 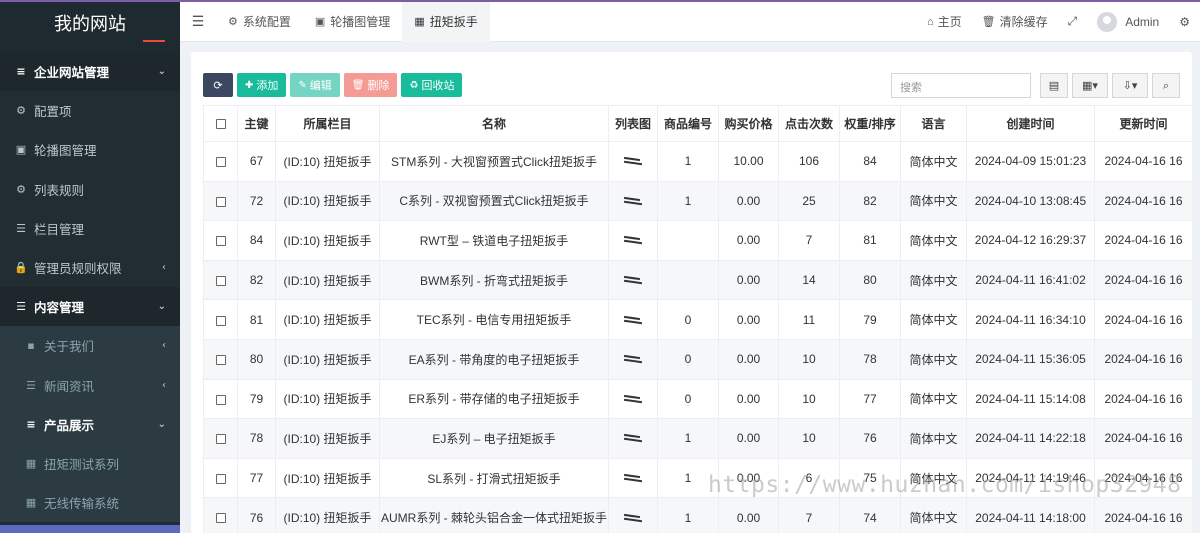 What do you see at coordinates (961, 85) in the screenshot?
I see `search-input: 搜索` at bounding box center [961, 85].